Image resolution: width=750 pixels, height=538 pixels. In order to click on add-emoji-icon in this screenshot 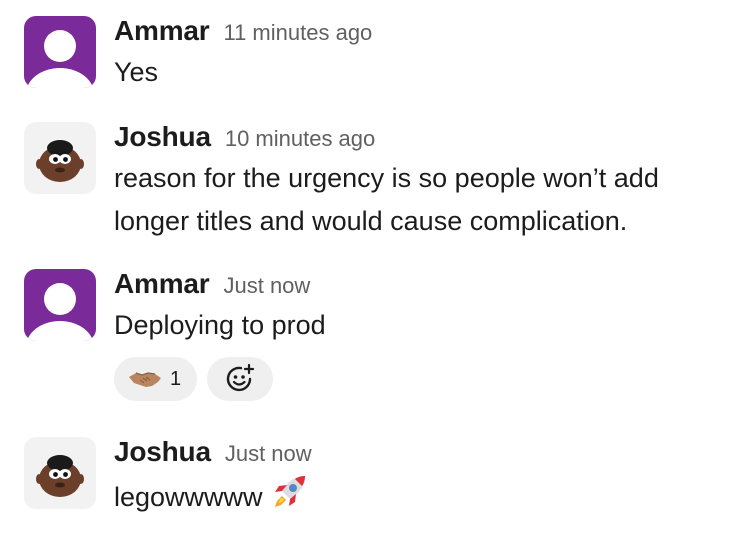, I will do `click(240, 377)`.